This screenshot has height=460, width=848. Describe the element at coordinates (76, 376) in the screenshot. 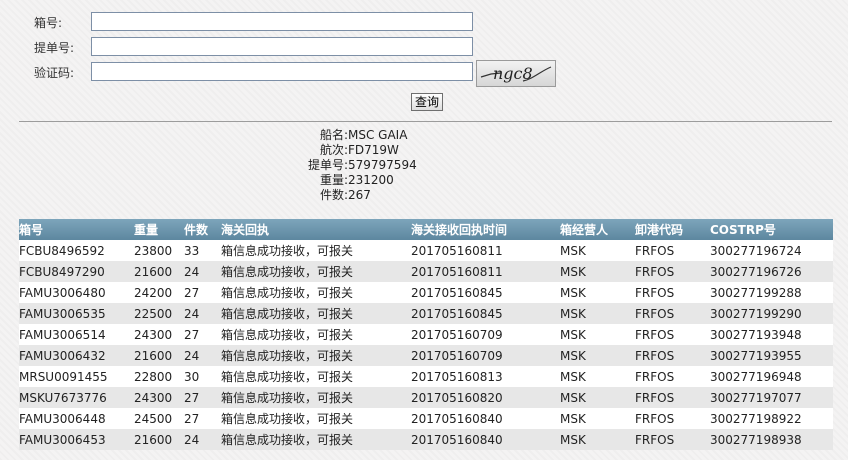

I see `cell-container-no: MRSU0091455` at that location.